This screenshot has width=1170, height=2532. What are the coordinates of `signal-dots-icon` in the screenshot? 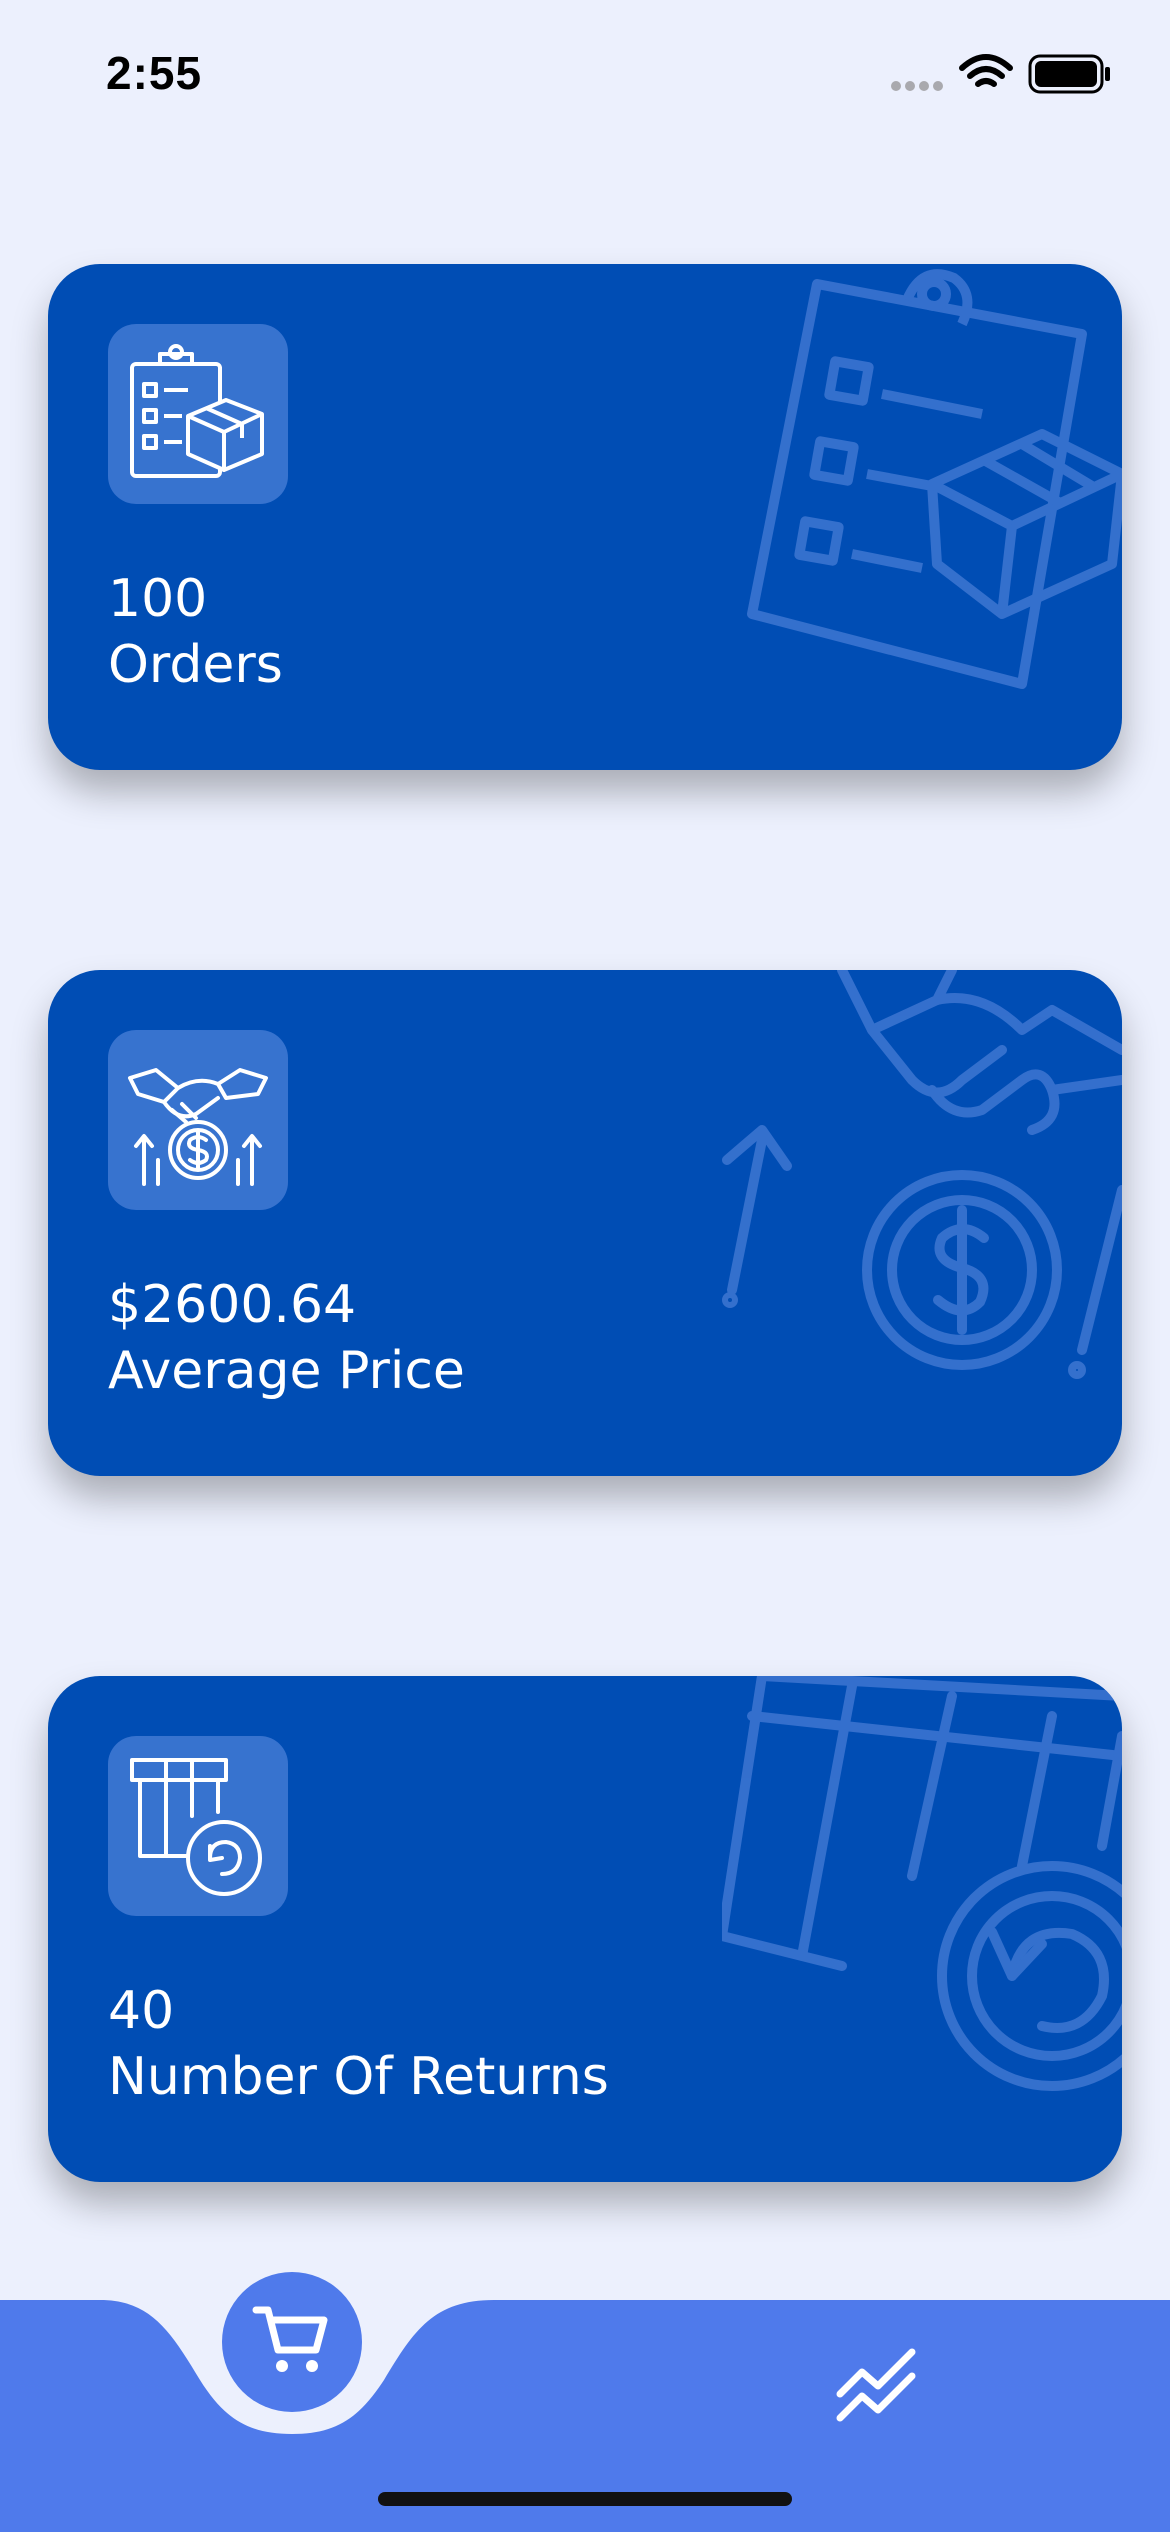 It's located at (917, 86).